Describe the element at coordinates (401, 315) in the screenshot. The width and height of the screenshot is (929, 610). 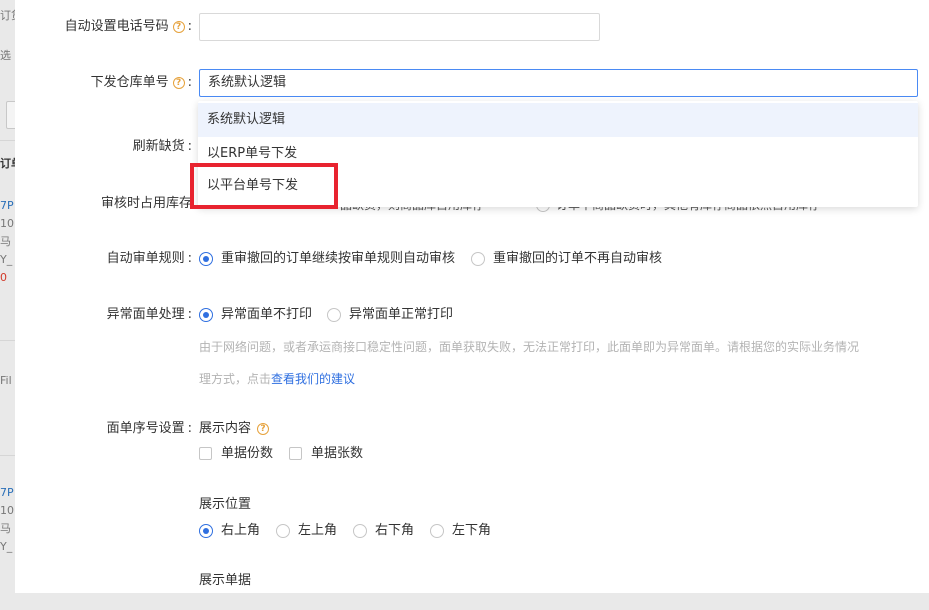
I see `abnormal-sheet-option-print: 异常面单正常打印` at that location.